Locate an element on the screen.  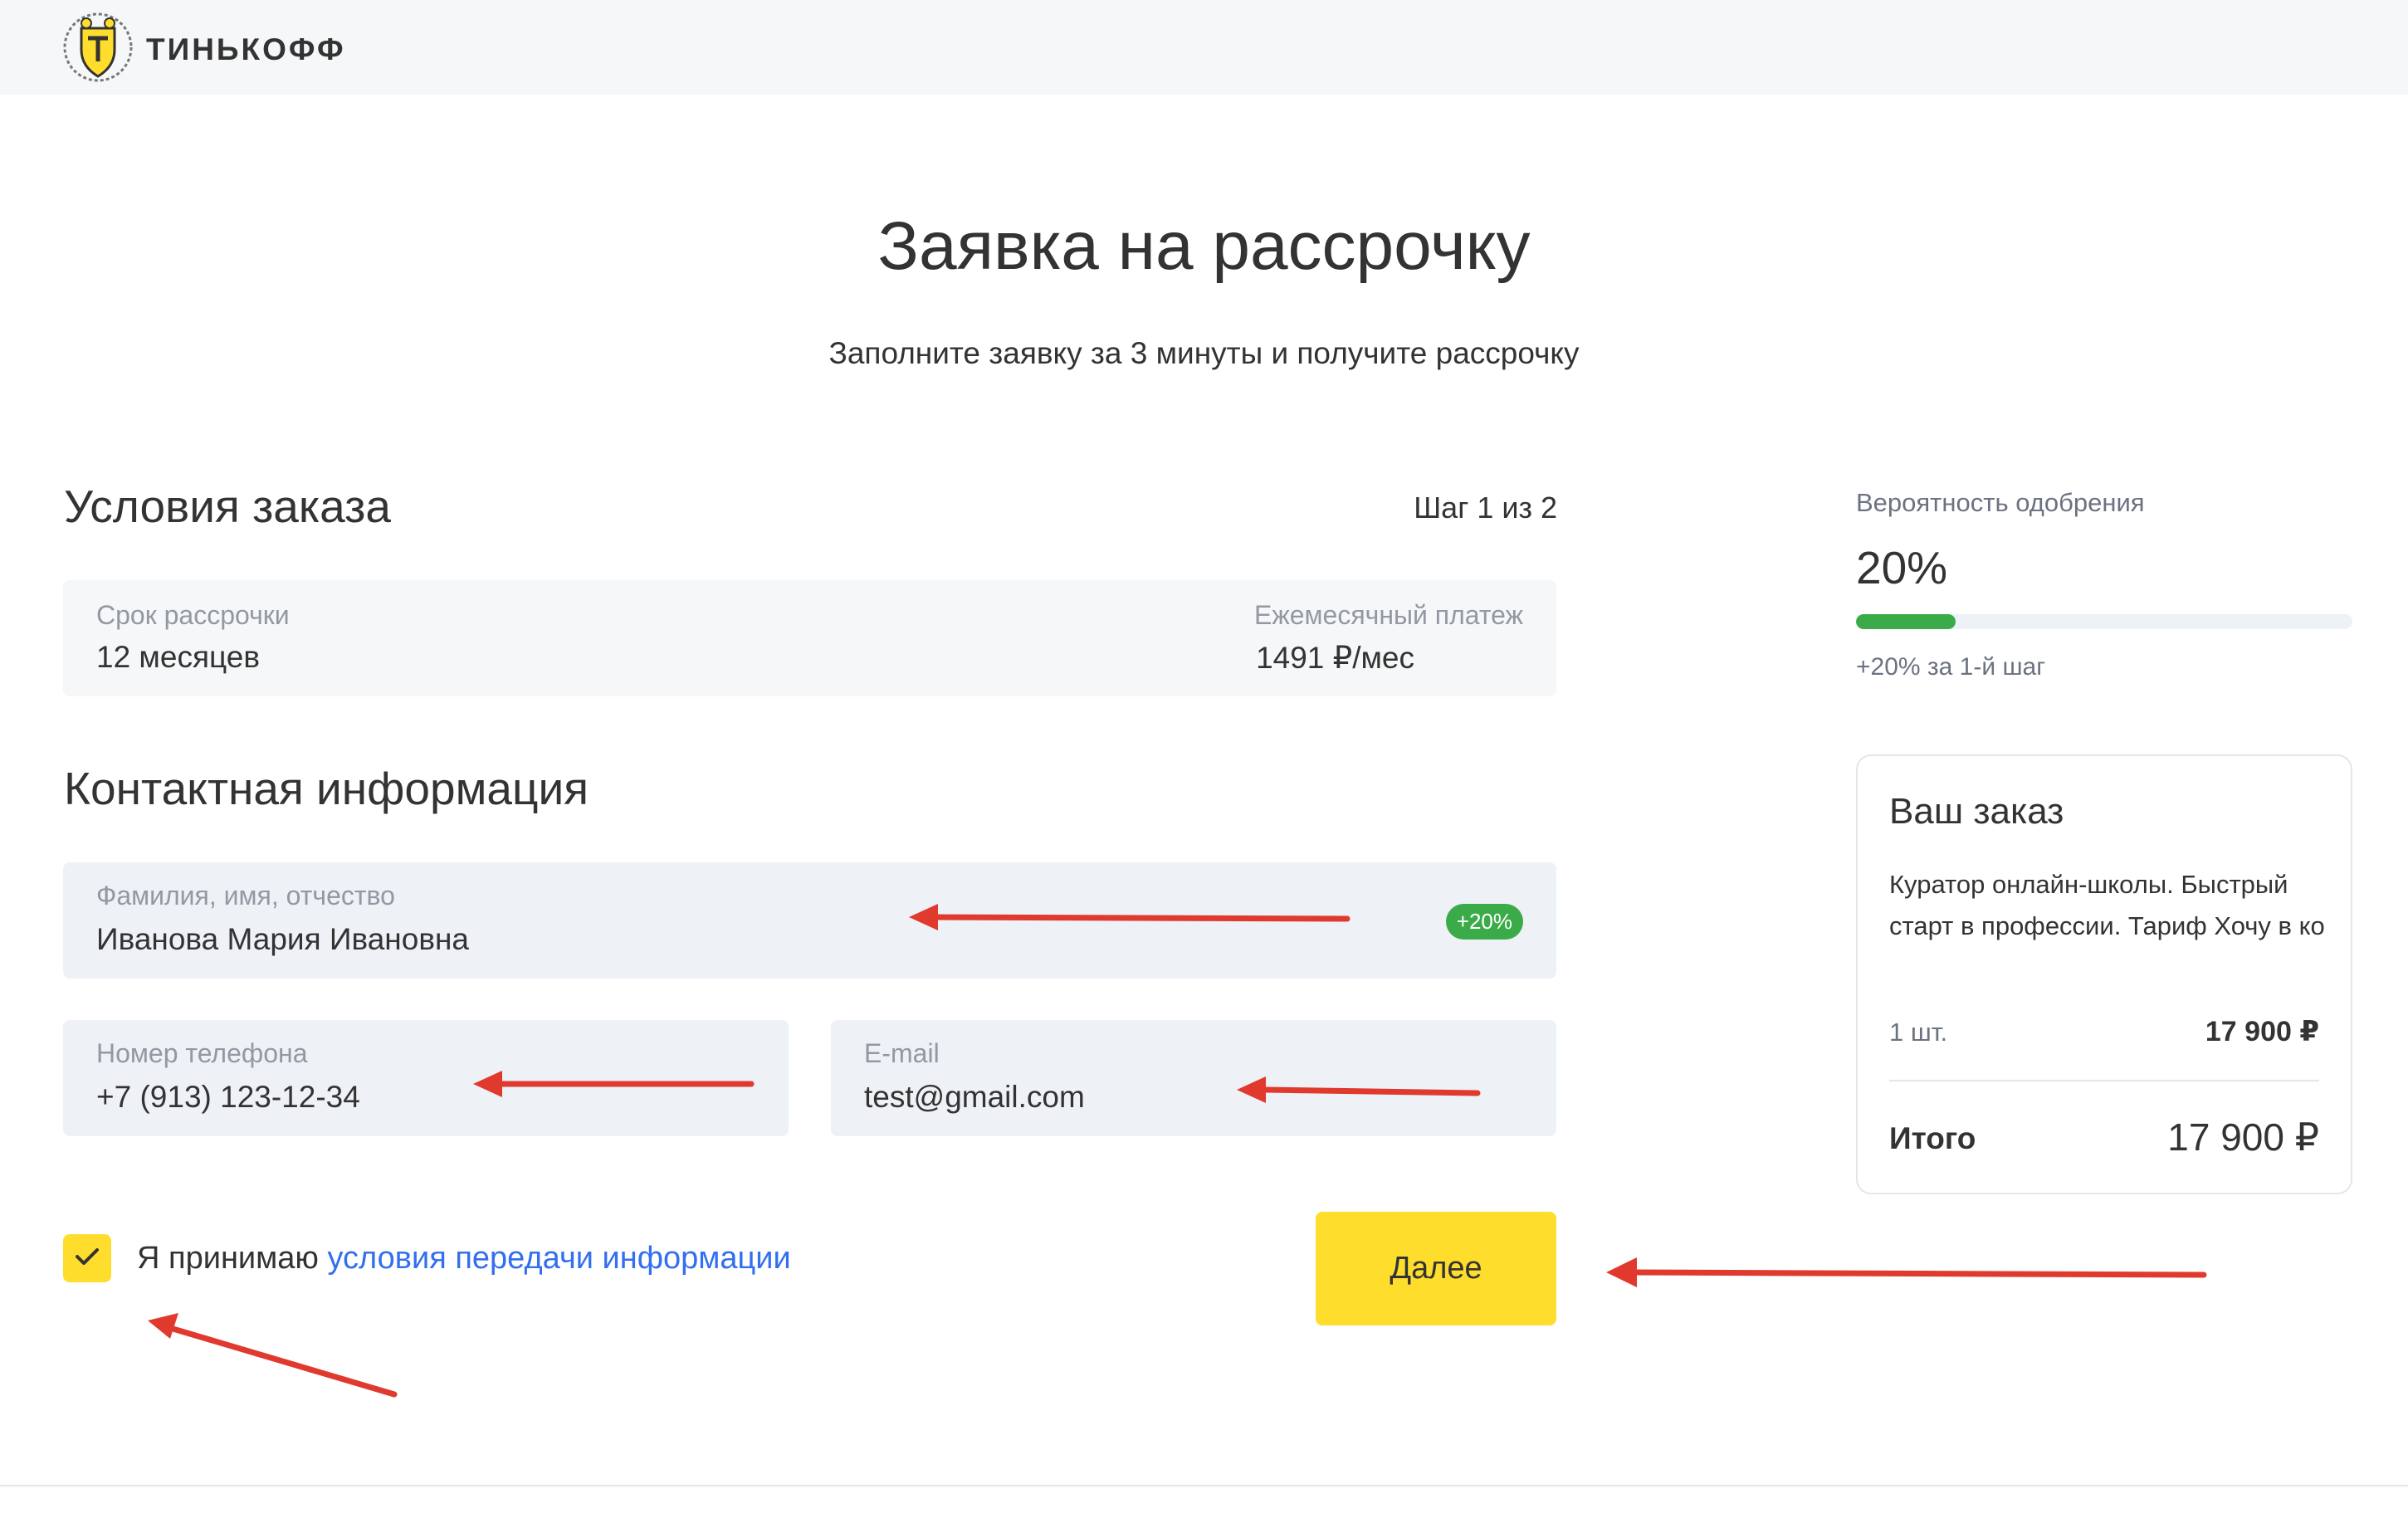
tinkoff-shield-icon is located at coordinates (97, 49).